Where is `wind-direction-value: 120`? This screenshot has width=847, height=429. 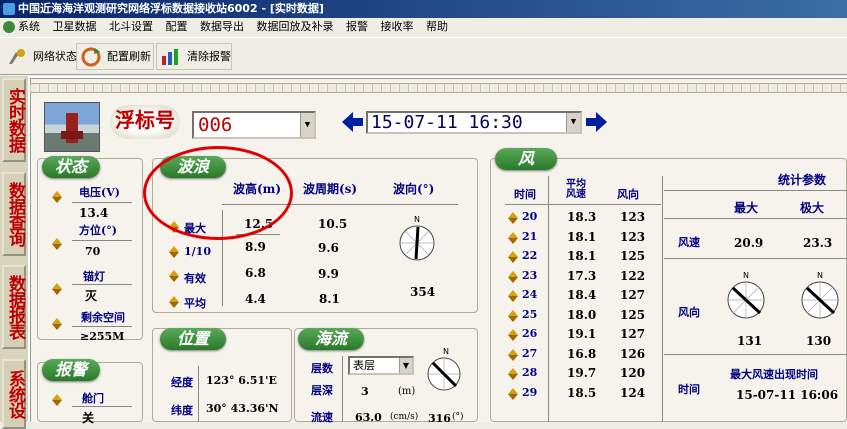 wind-direction-value: 120 is located at coordinates (633, 373).